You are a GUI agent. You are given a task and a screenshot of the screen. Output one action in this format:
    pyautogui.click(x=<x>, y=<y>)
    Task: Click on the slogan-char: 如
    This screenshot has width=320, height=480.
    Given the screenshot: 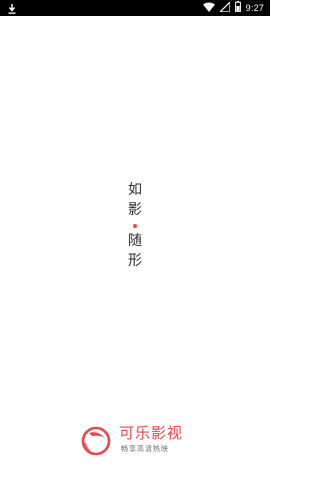 What is the action you would take?
    pyautogui.click(x=135, y=190)
    